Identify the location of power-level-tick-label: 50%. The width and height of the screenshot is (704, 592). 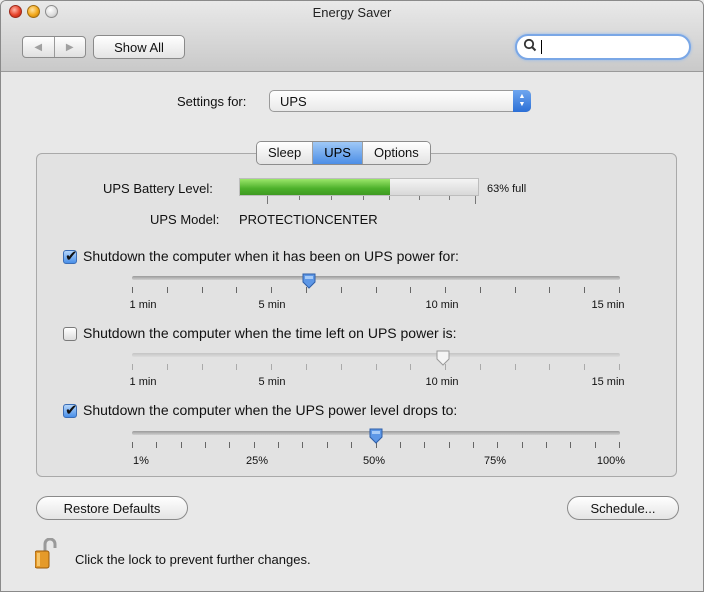
(374, 461).